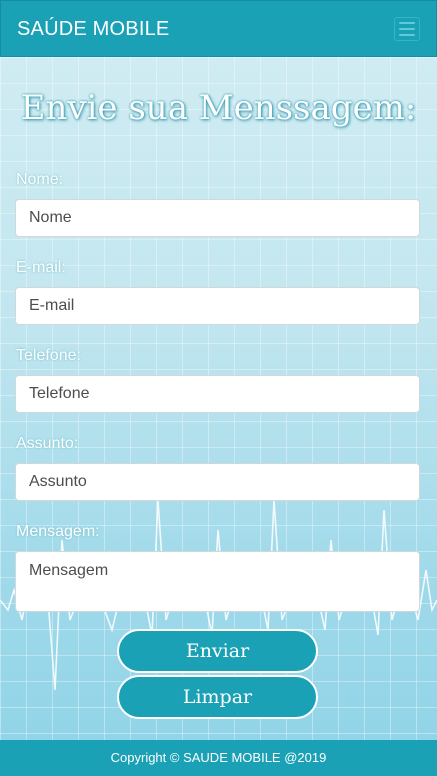  Describe the element at coordinates (93, 29) in the screenshot. I see `brand-title: SAÚDE MOBILE` at that location.